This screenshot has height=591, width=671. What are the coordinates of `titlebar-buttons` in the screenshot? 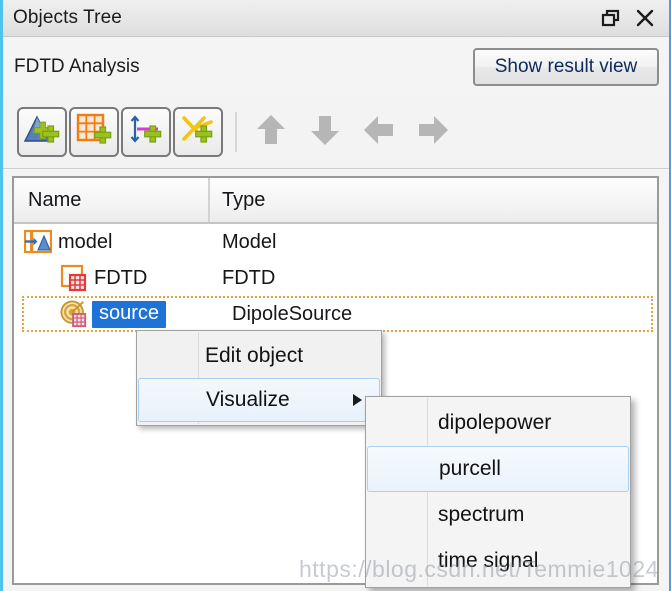 It's located at (628, 18).